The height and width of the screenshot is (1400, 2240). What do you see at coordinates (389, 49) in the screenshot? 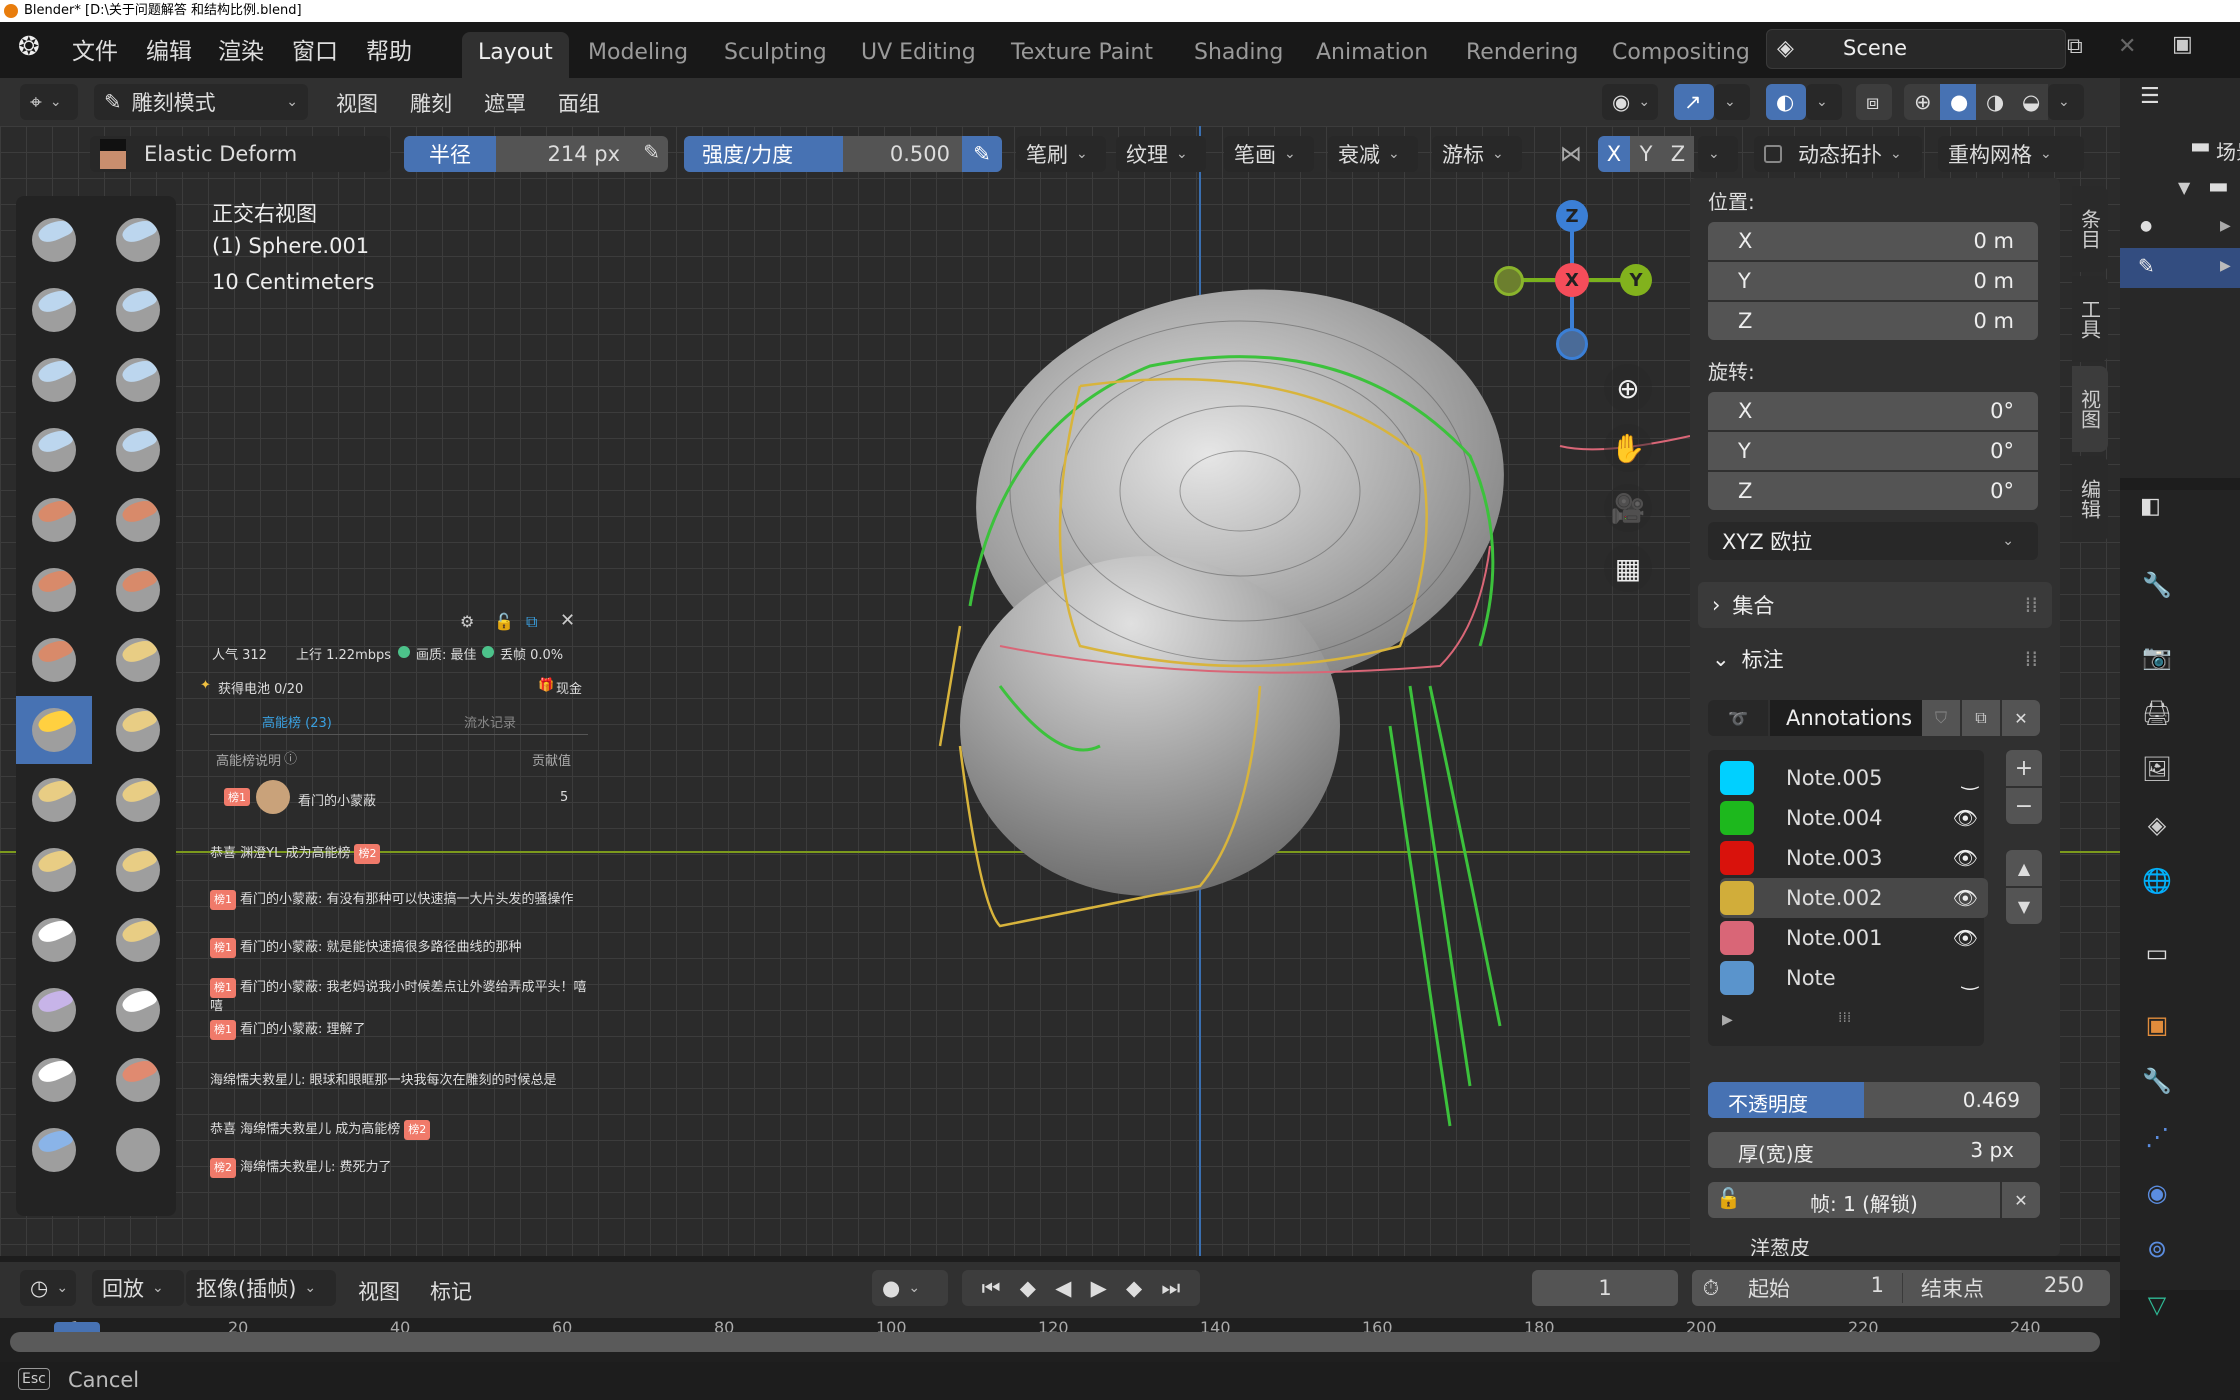
I see `menu-help: 帮助` at bounding box center [389, 49].